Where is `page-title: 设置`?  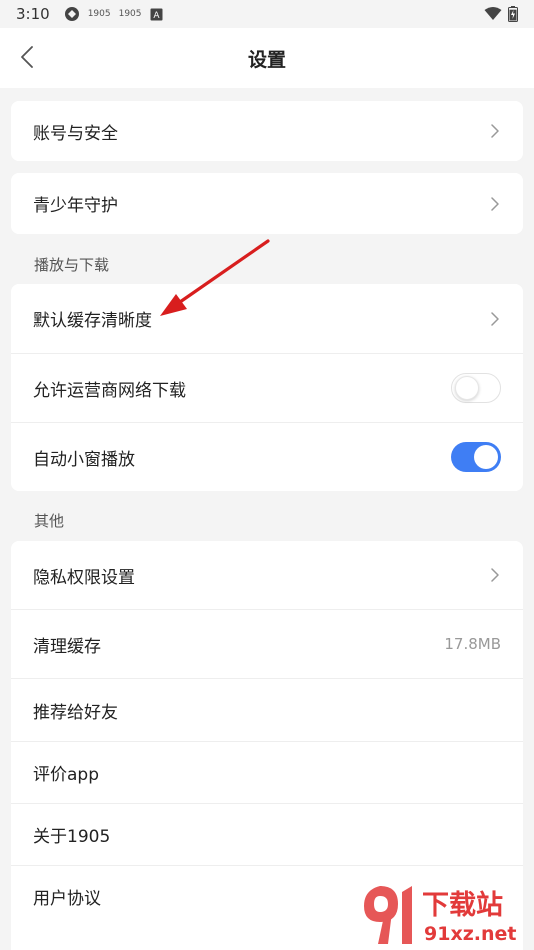 page-title: 设置 is located at coordinates (266, 59).